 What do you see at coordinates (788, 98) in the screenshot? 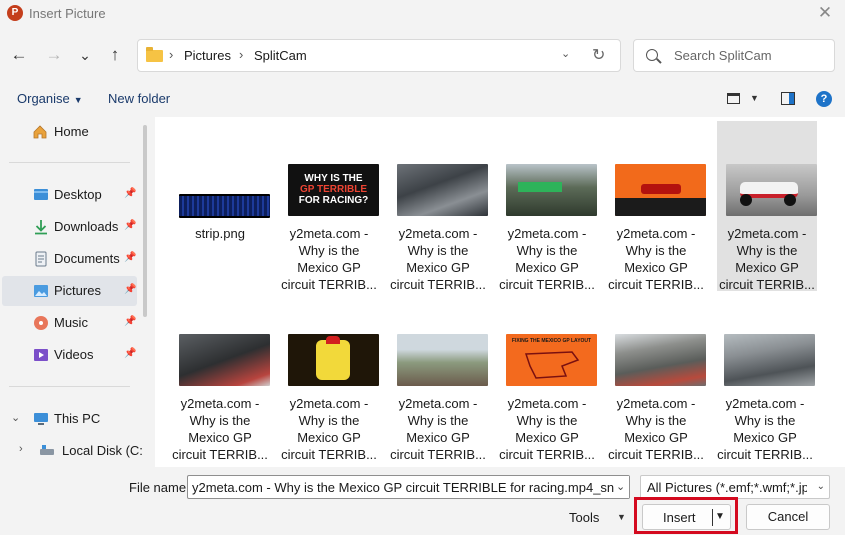
I see `preview-pane-icon` at bounding box center [788, 98].